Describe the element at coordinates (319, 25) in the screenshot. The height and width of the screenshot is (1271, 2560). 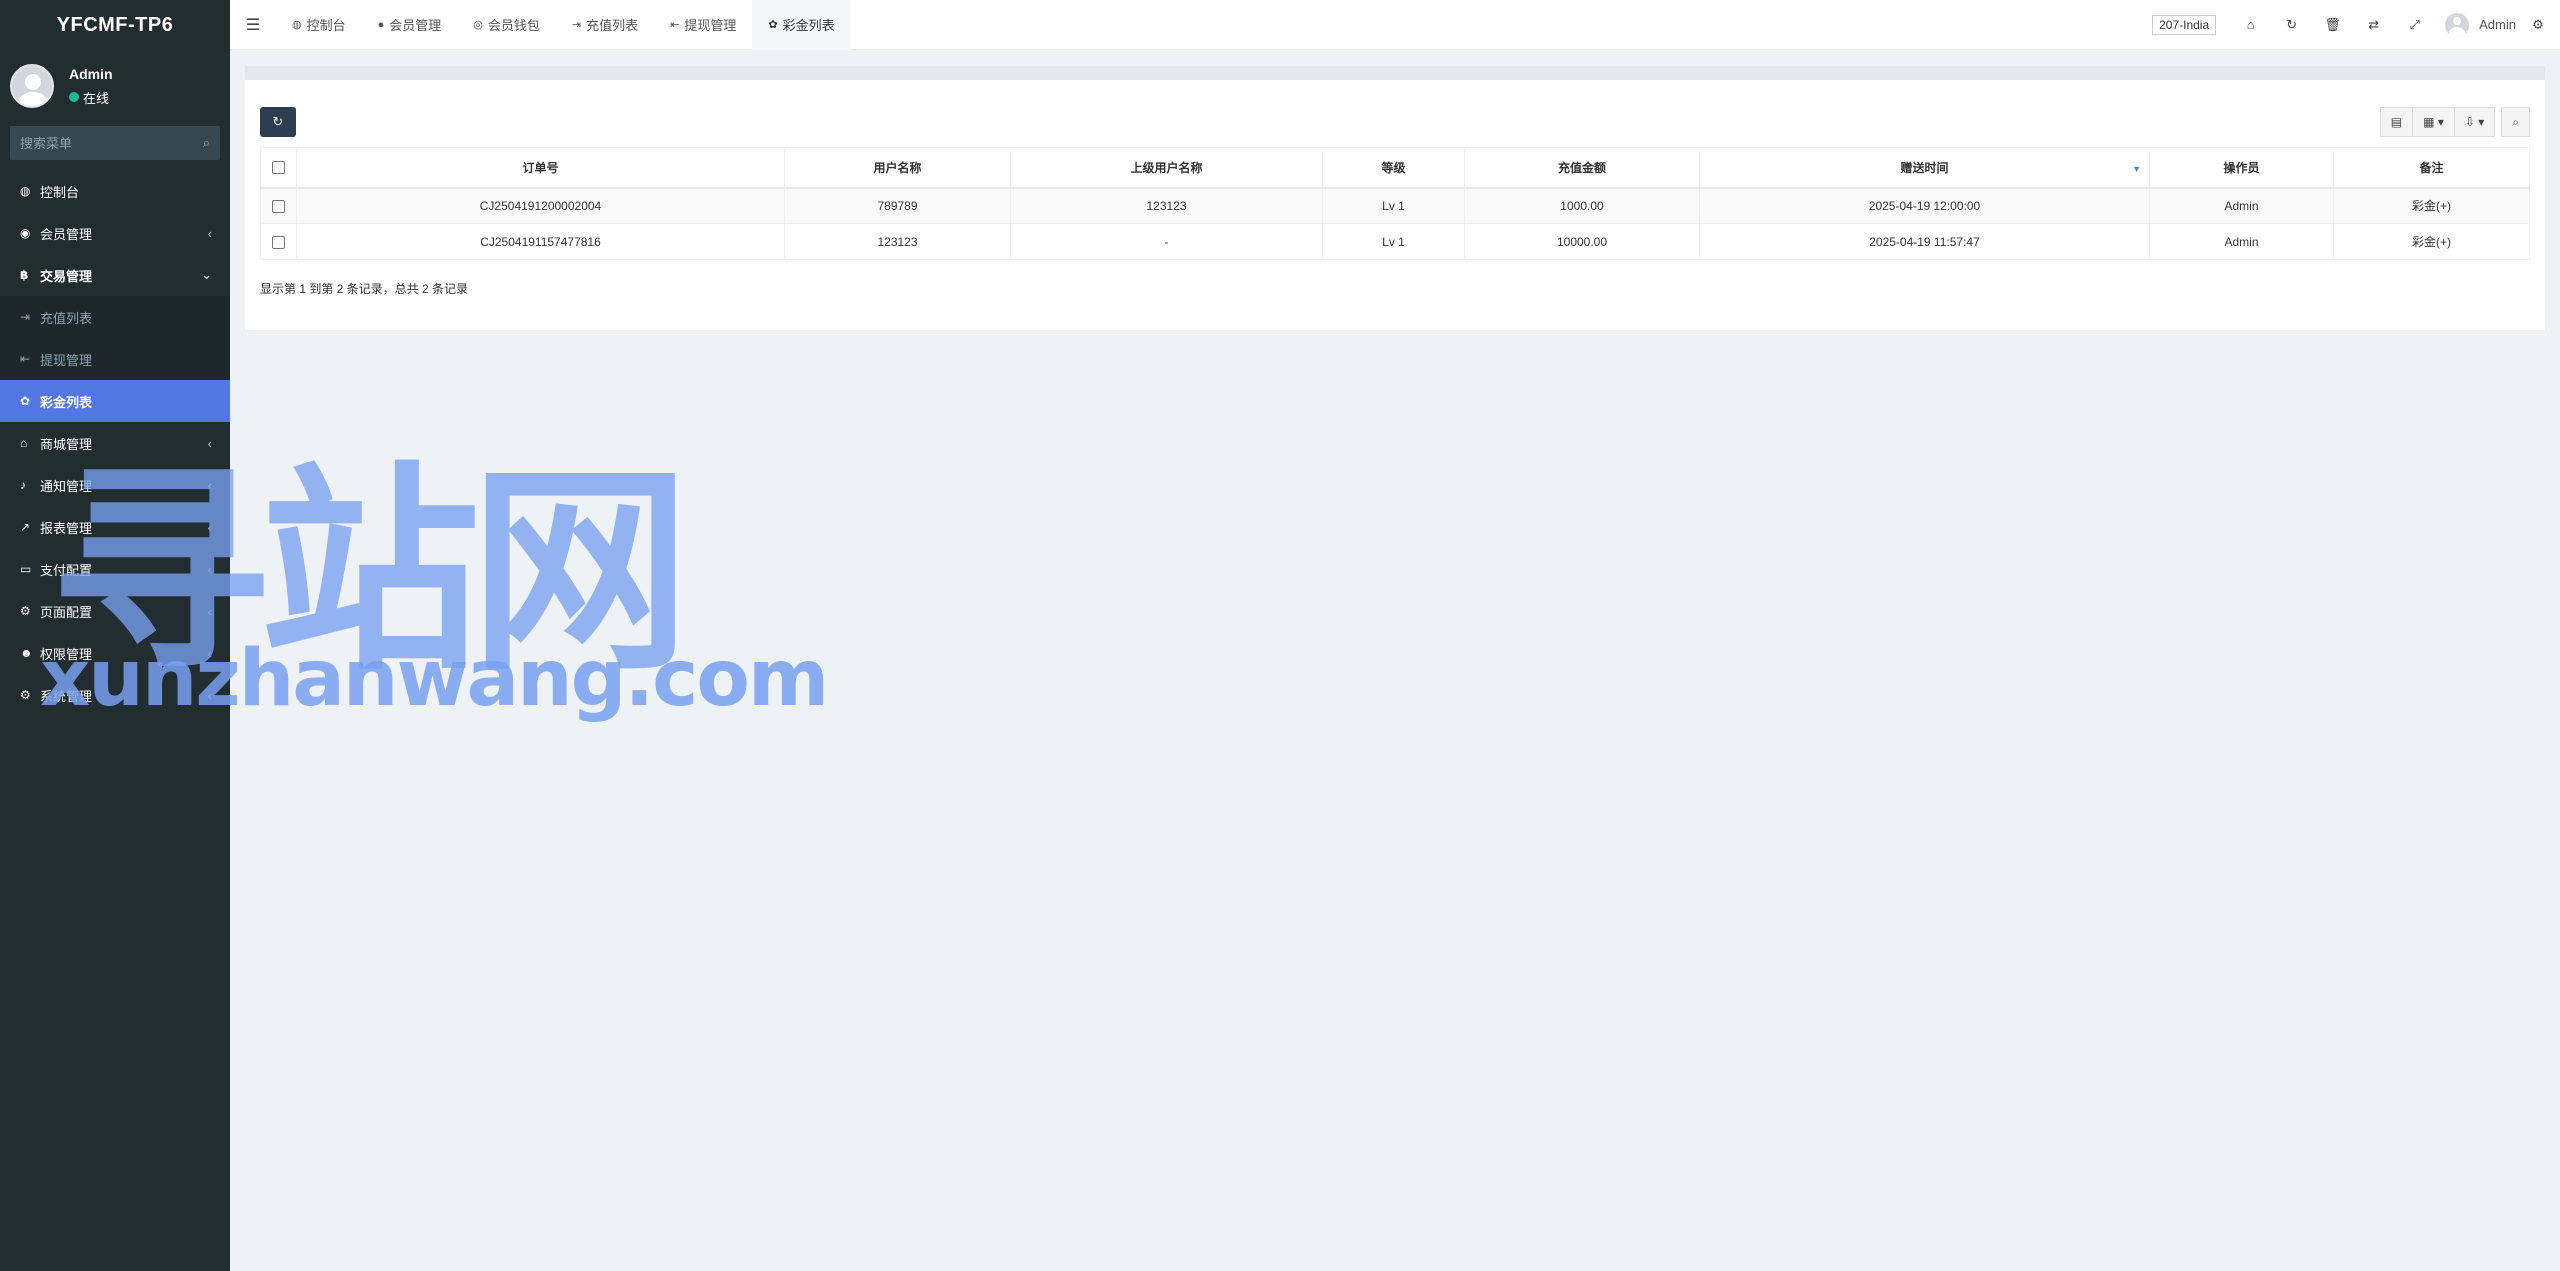
I see `tab-dashboard: ◍ 控制台` at that location.